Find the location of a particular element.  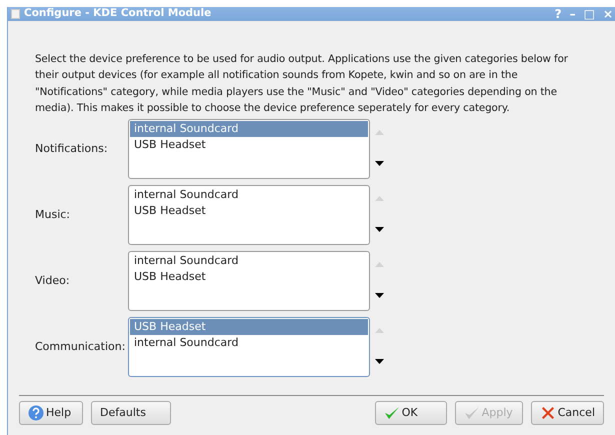

close-icon is located at coordinates (548, 413).